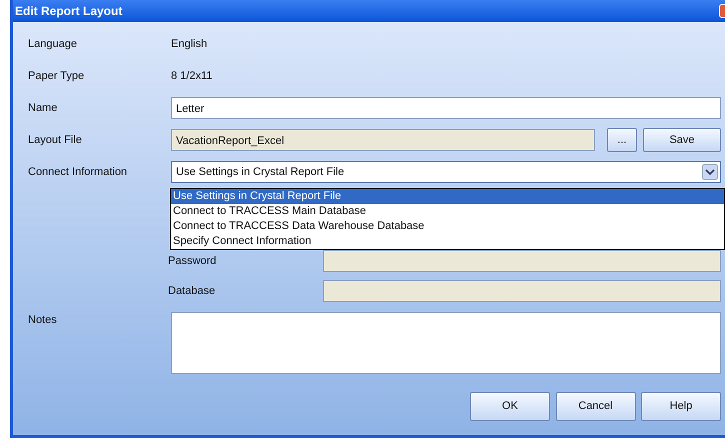  I want to click on field-label: Database, so click(192, 291).